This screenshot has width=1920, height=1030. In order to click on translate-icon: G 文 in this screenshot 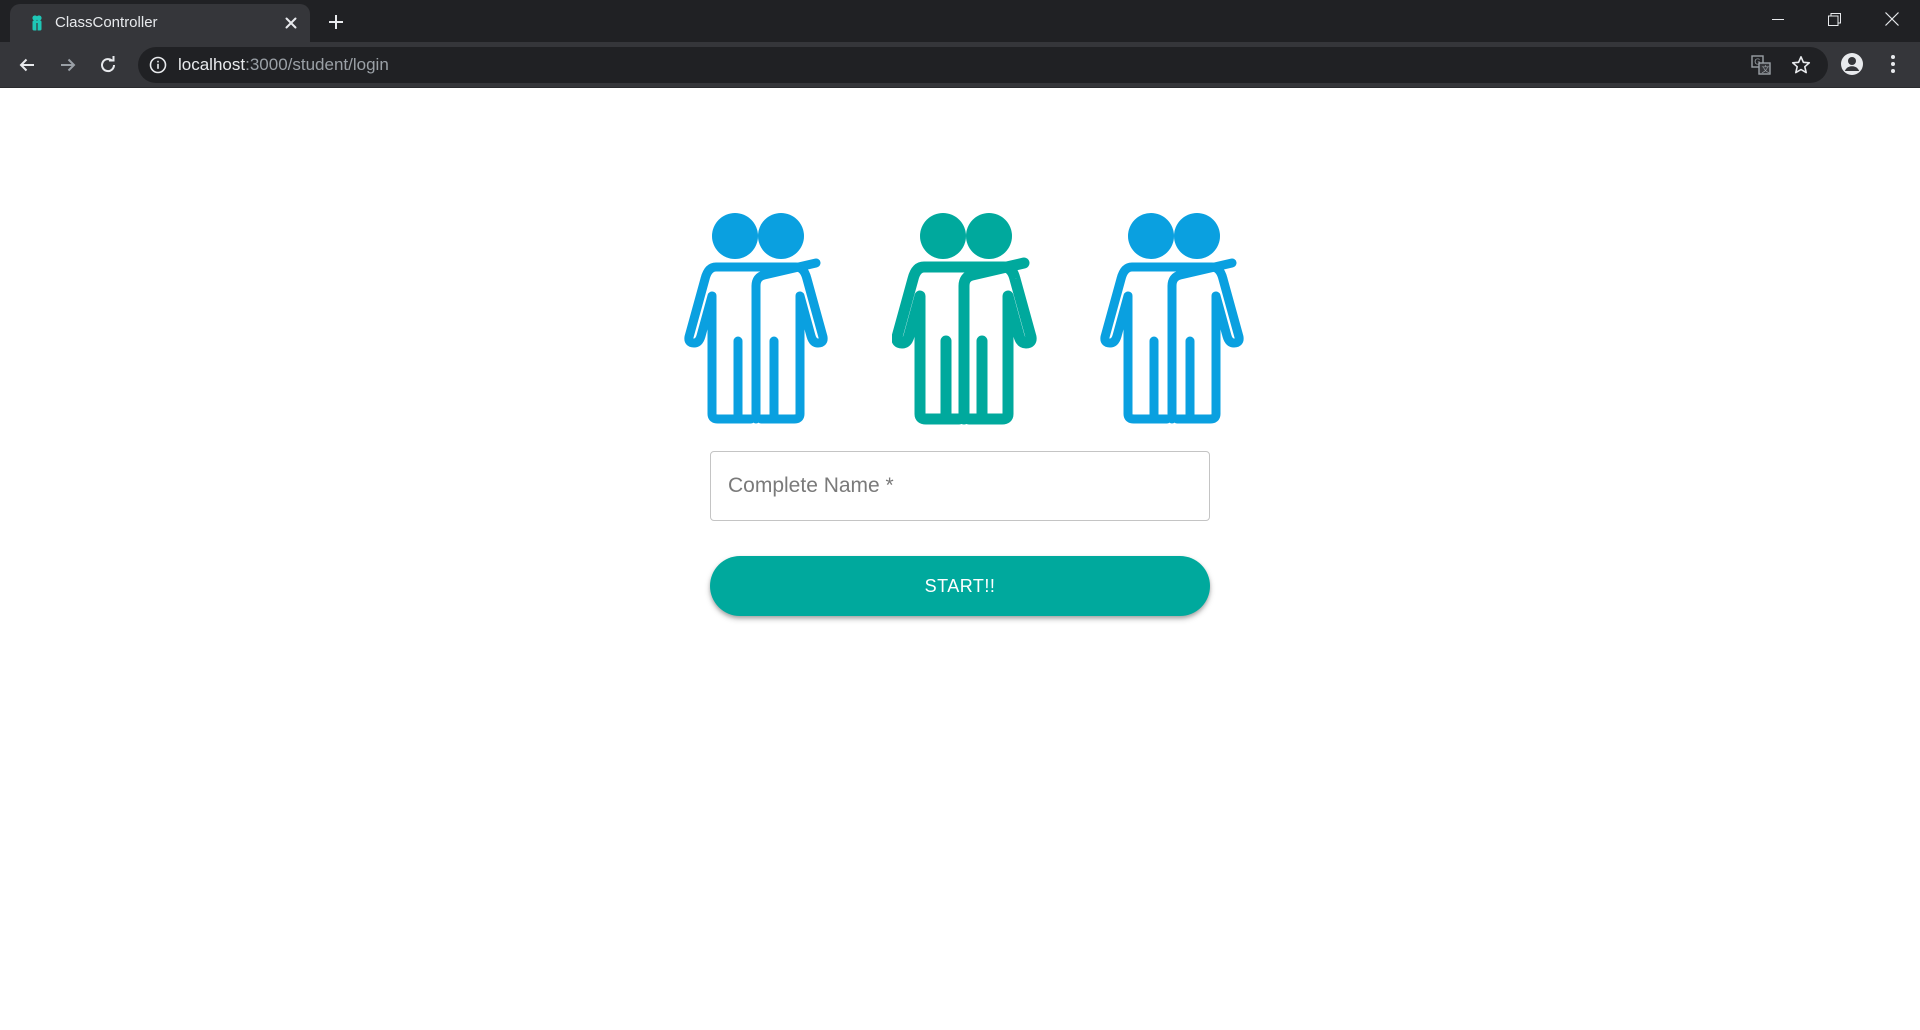, I will do `click(1761, 65)`.